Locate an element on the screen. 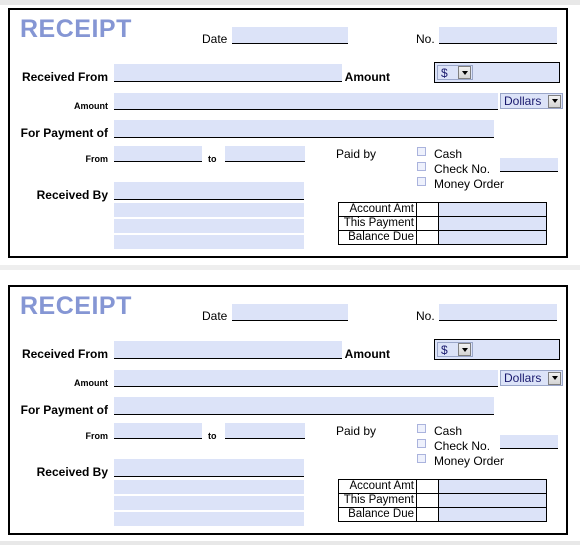  currency-select-value: $ is located at coordinates (444, 72).